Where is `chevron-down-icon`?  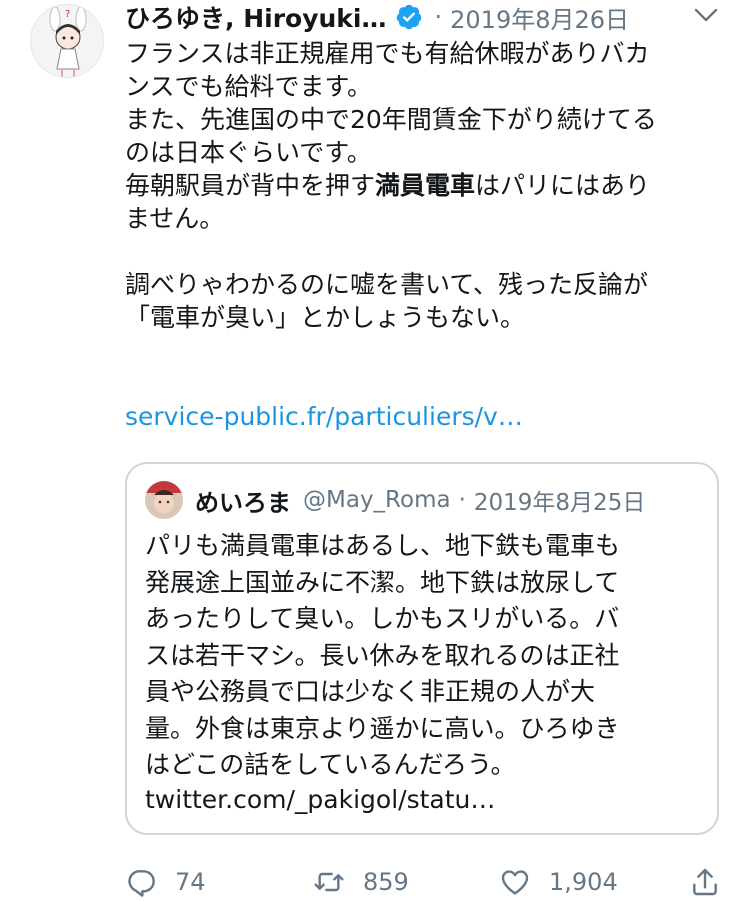
chevron-down-icon is located at coordinates (706, 15).